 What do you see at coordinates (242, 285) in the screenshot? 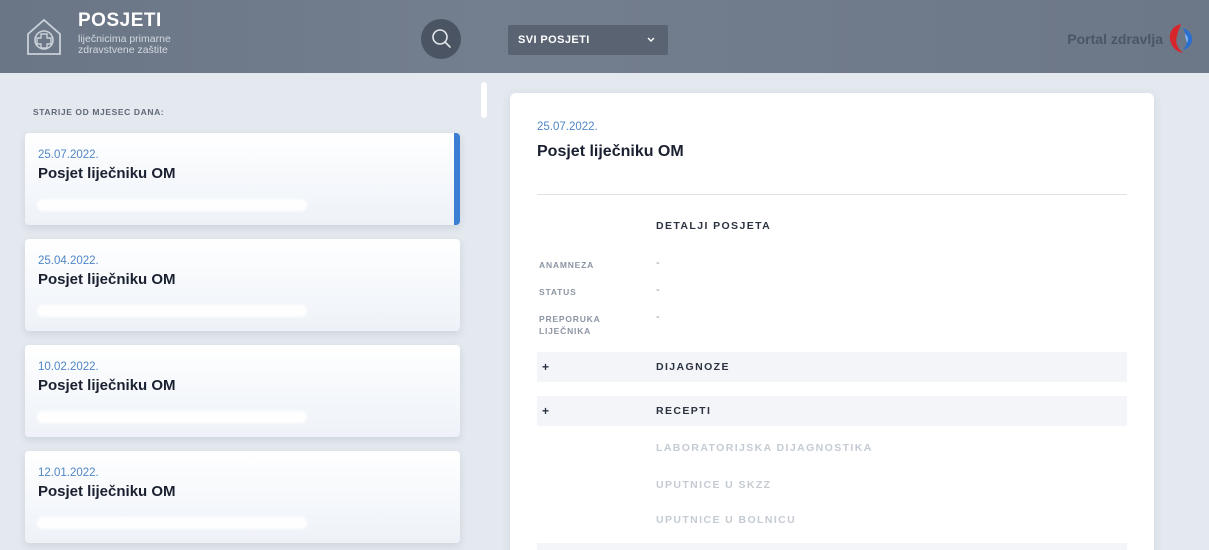
I see `visit-card: 25.04.2022. Posjet liječniku OM` at bounding box center [242, 285].